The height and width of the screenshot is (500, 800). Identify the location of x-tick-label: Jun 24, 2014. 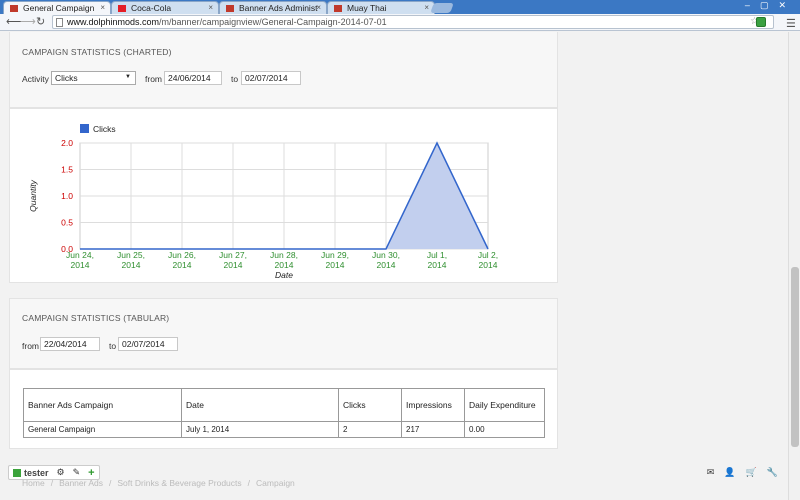
(80, 260).